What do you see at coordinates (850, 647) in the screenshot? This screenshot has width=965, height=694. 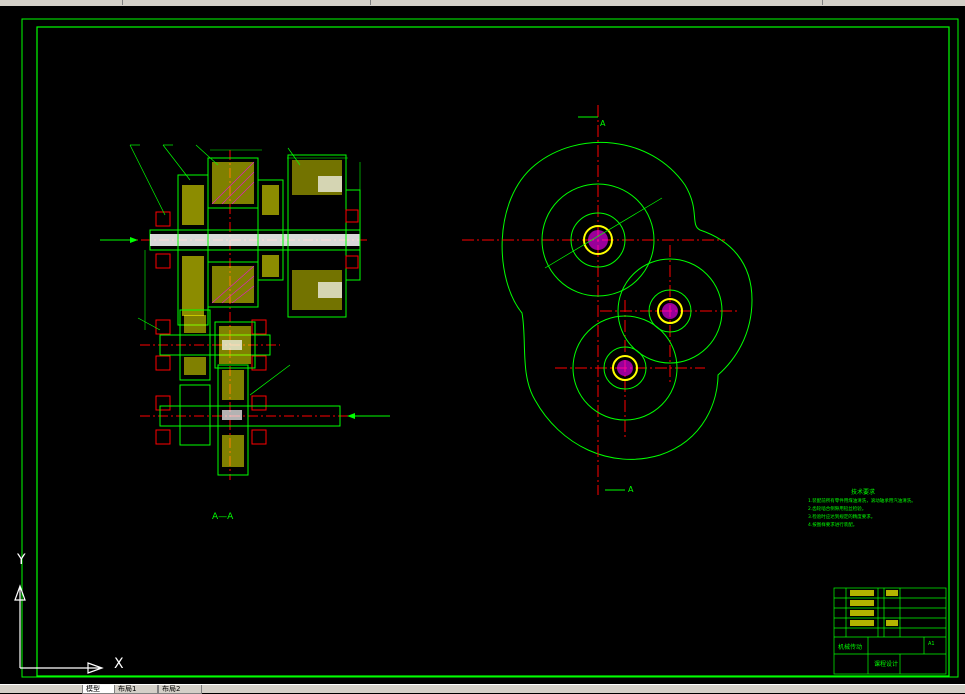 I see `title-block-company: 机械传动` at bounding box center [850, 647].